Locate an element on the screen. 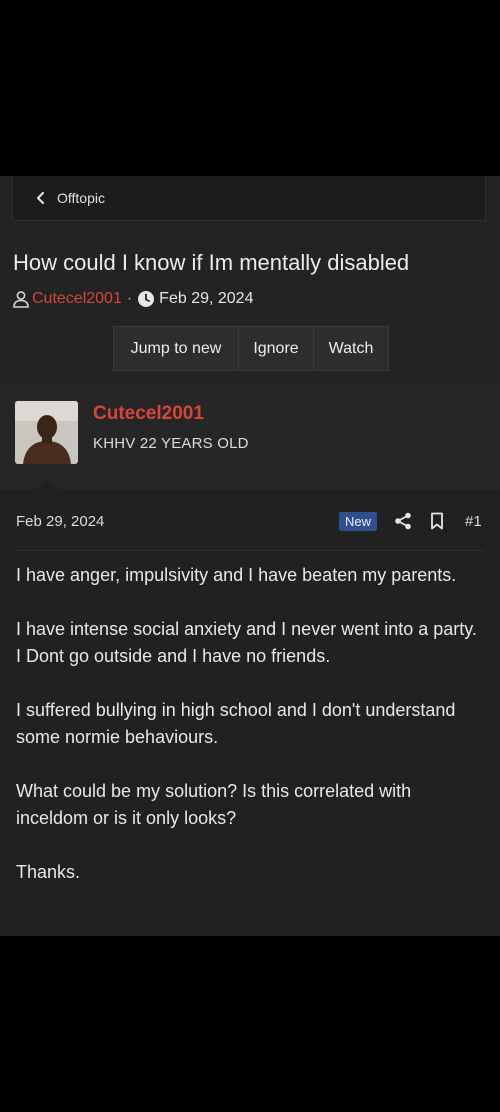  post-number-link: #1 is located at coordinates (473, 521).